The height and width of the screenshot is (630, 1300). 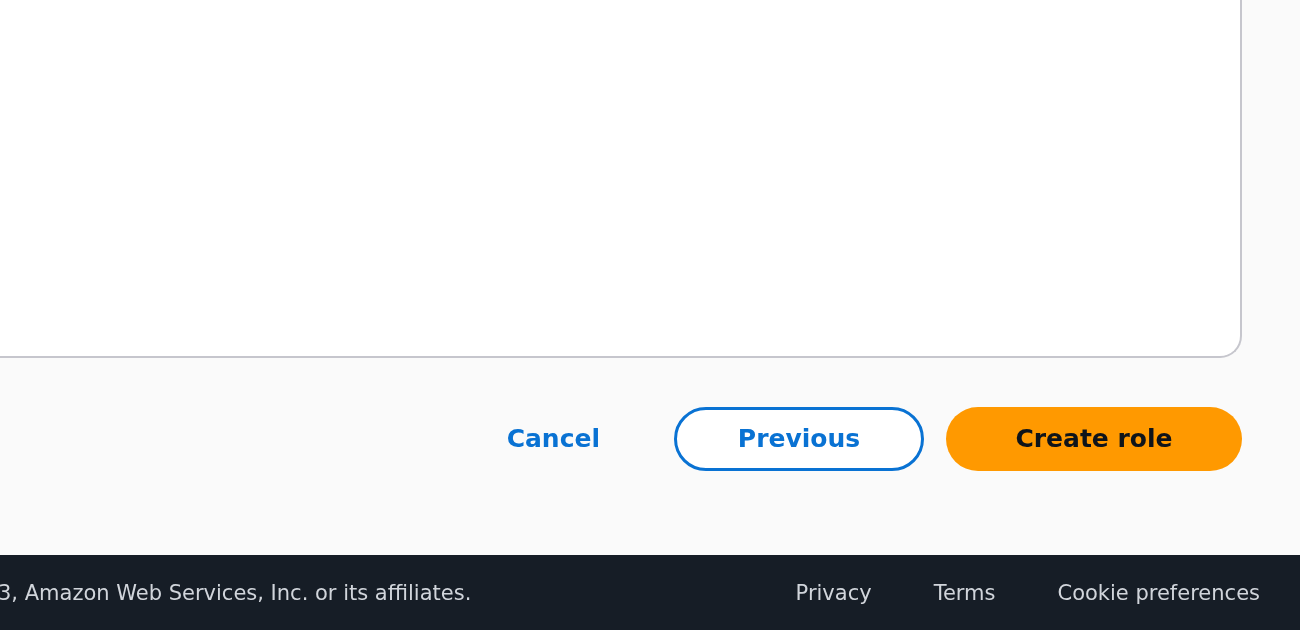 I want to click on copyright-text: 3, Amazon Web Services, Inc. or its affiliates., so click(x=236, y=592).